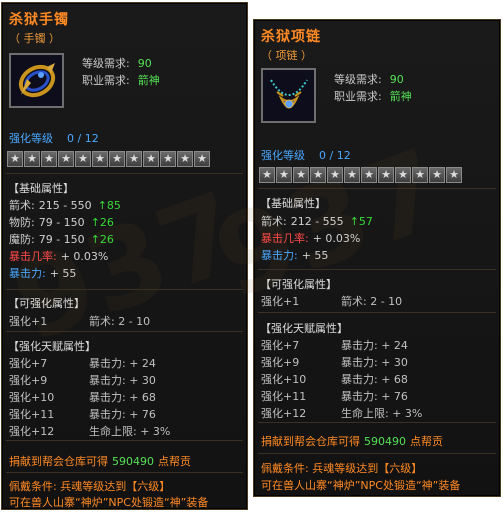 The height and width of the screenshot is (517, 503). Describe the element at coordinates (317, 221) in the screenshot. I see `base-attribute-row: 箭术: 212 - 555 ↑57` at that location.